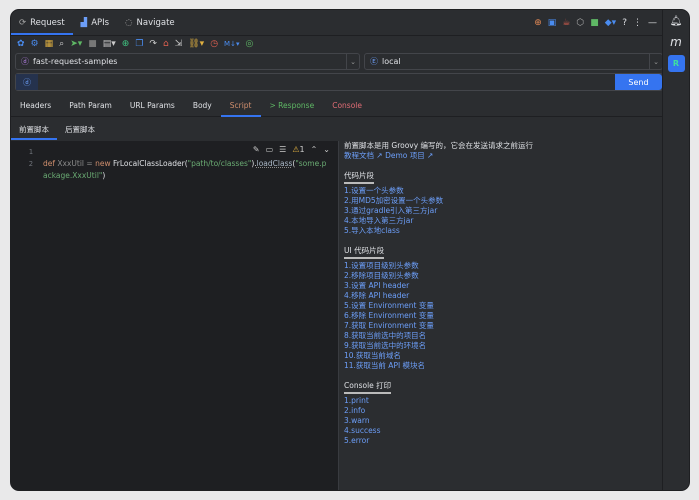 This screenshot has width=699, height=500. I want to click on stop-icon: ■, so click(92, 44).